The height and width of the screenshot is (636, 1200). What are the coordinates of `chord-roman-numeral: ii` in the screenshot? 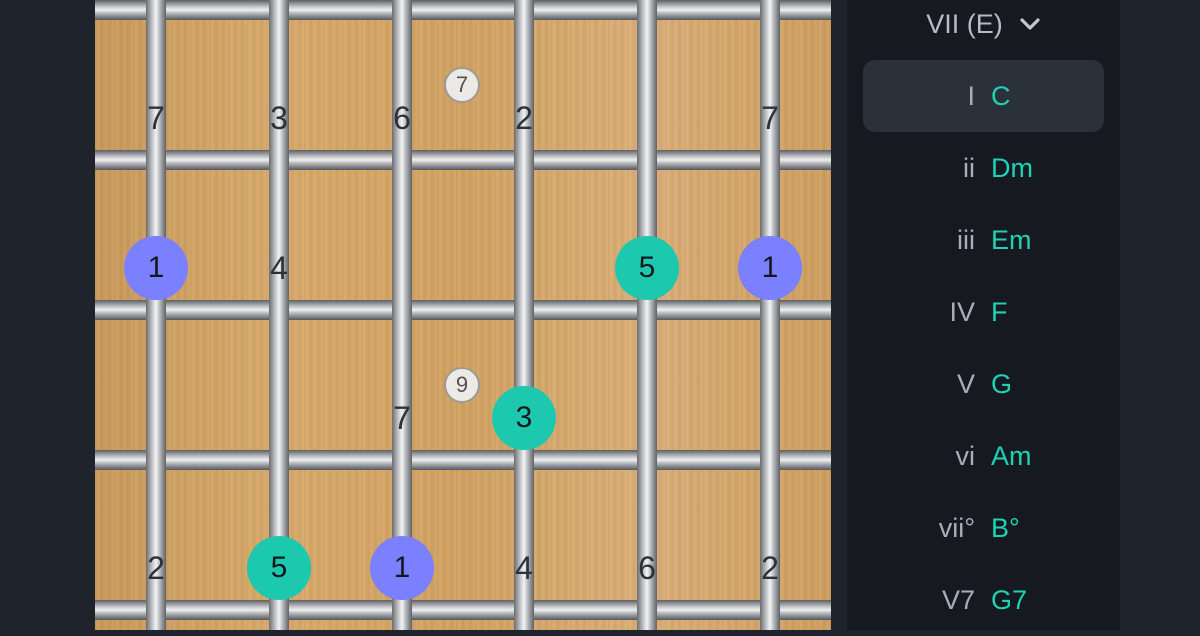 It's located at (969, 167).